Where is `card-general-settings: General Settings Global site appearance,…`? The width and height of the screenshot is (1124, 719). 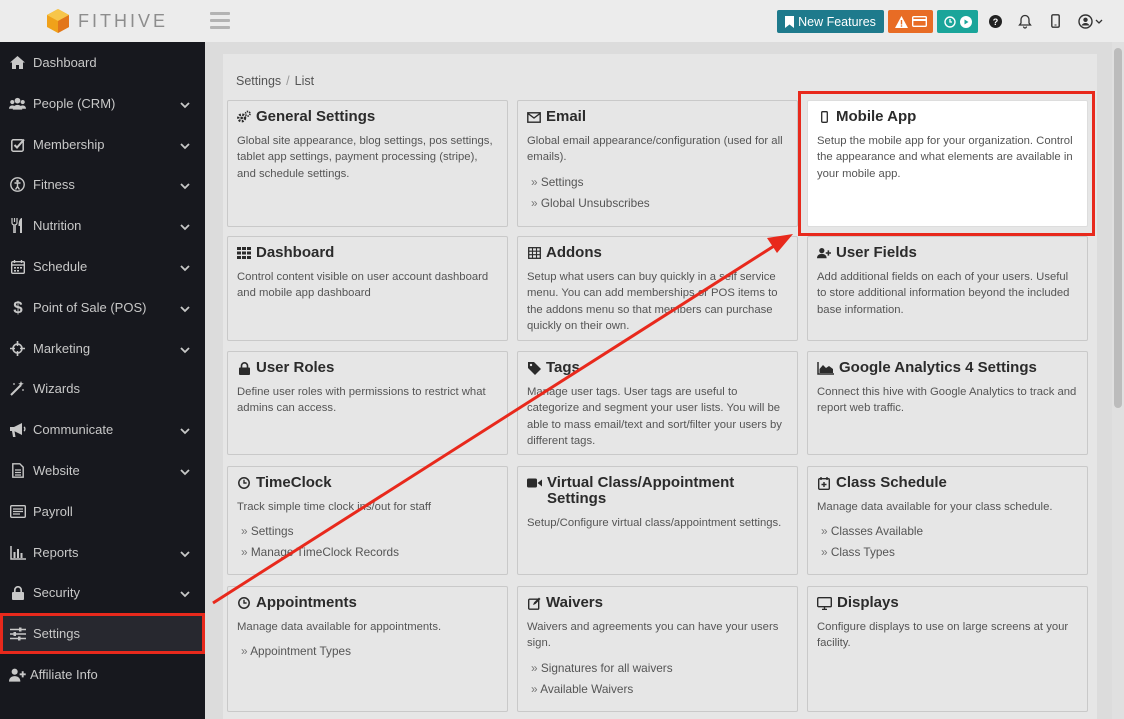 card-general-settings: General Settings Global site appearance,… is located at coordinates (367, 163).